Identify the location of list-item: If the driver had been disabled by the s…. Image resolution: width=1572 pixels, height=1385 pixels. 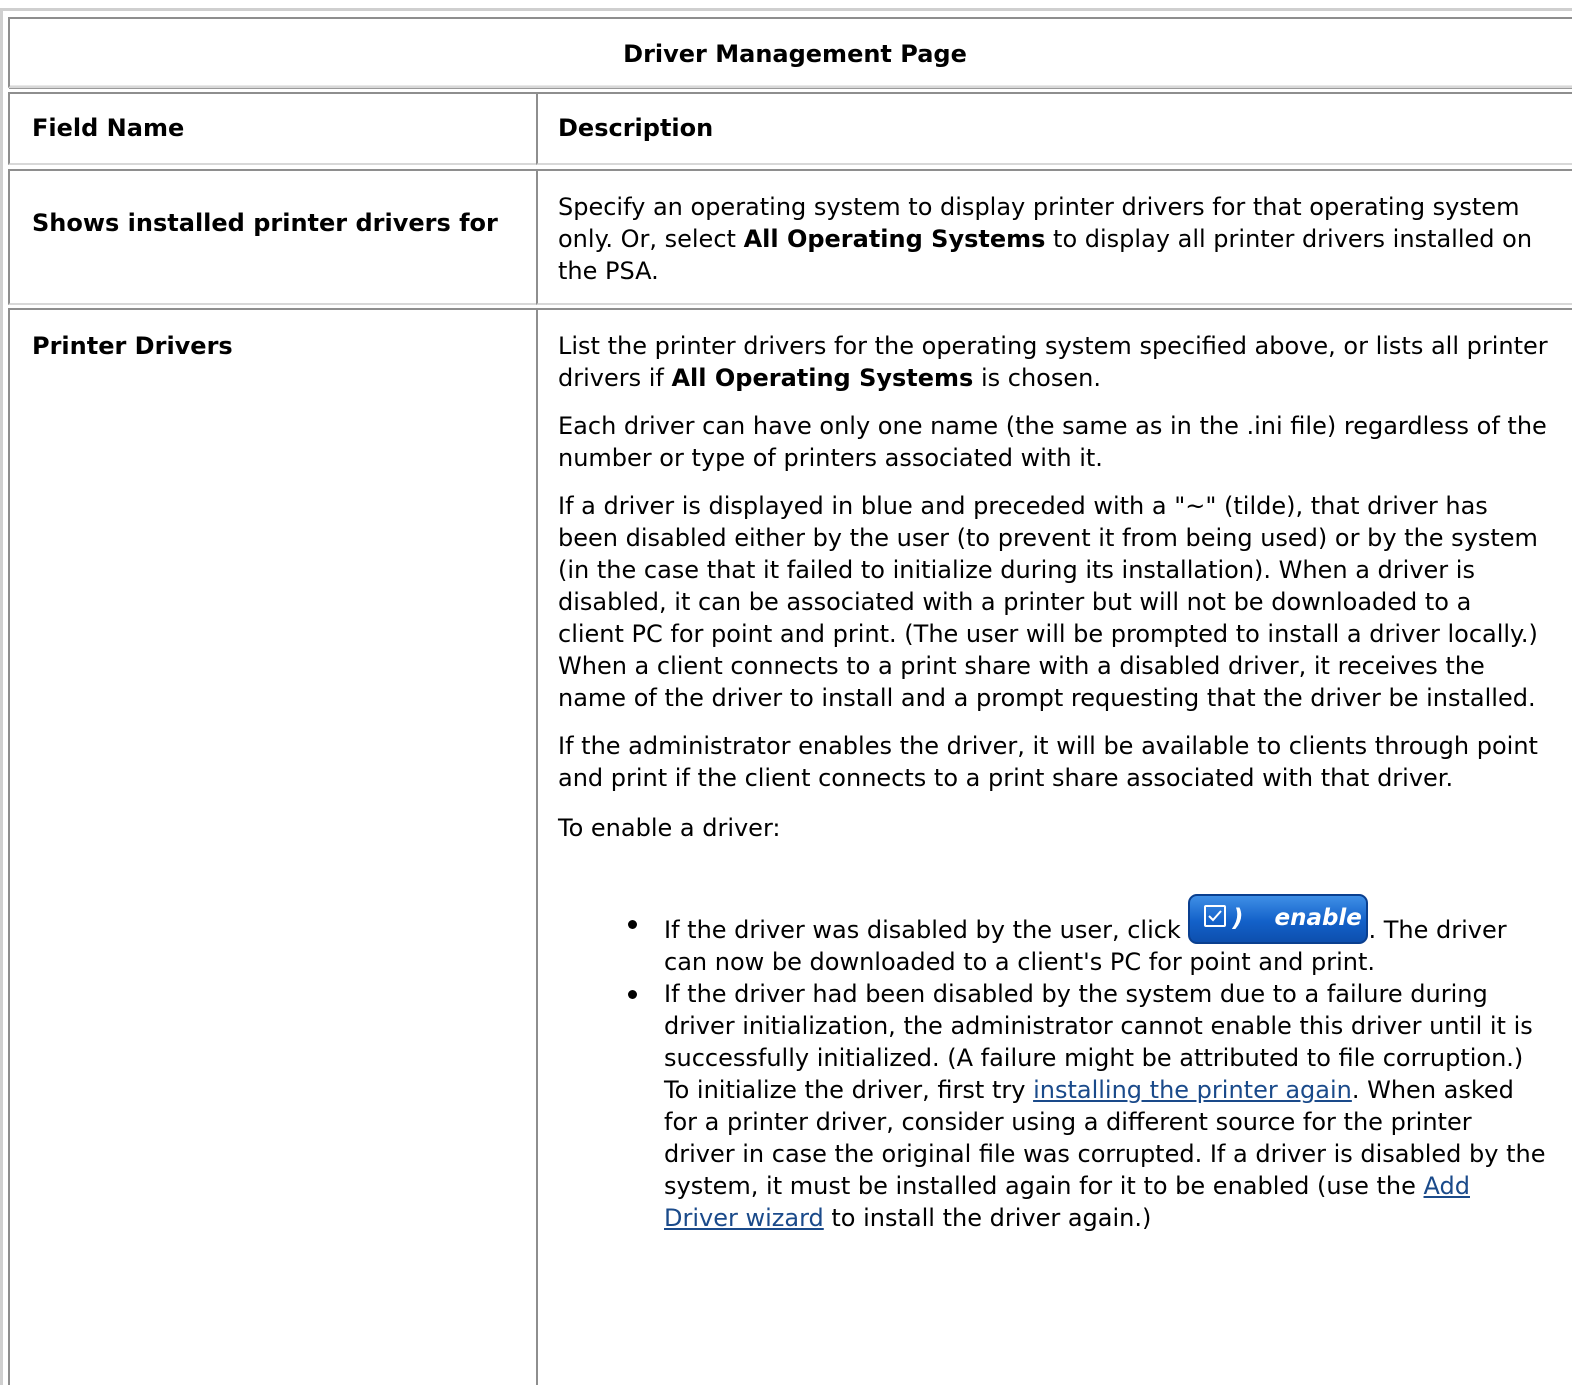
(1088, 1106).